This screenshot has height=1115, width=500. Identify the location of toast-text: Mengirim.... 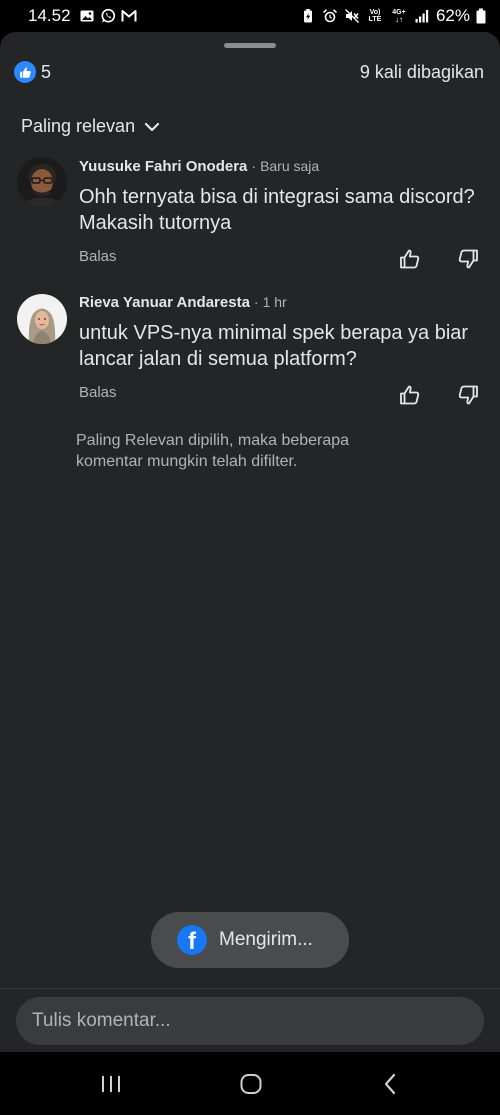
(266, 939).